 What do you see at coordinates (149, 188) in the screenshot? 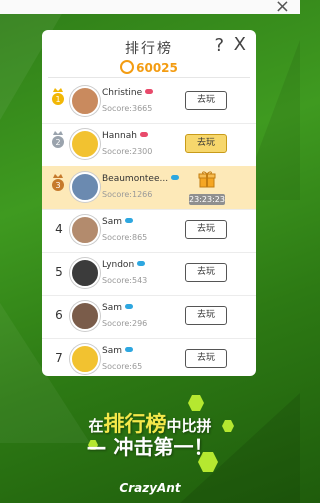
I see `leaderboard-row: 3 Beaumontee... Socore:1266 23:23:23` at bounding box center [149, 188].